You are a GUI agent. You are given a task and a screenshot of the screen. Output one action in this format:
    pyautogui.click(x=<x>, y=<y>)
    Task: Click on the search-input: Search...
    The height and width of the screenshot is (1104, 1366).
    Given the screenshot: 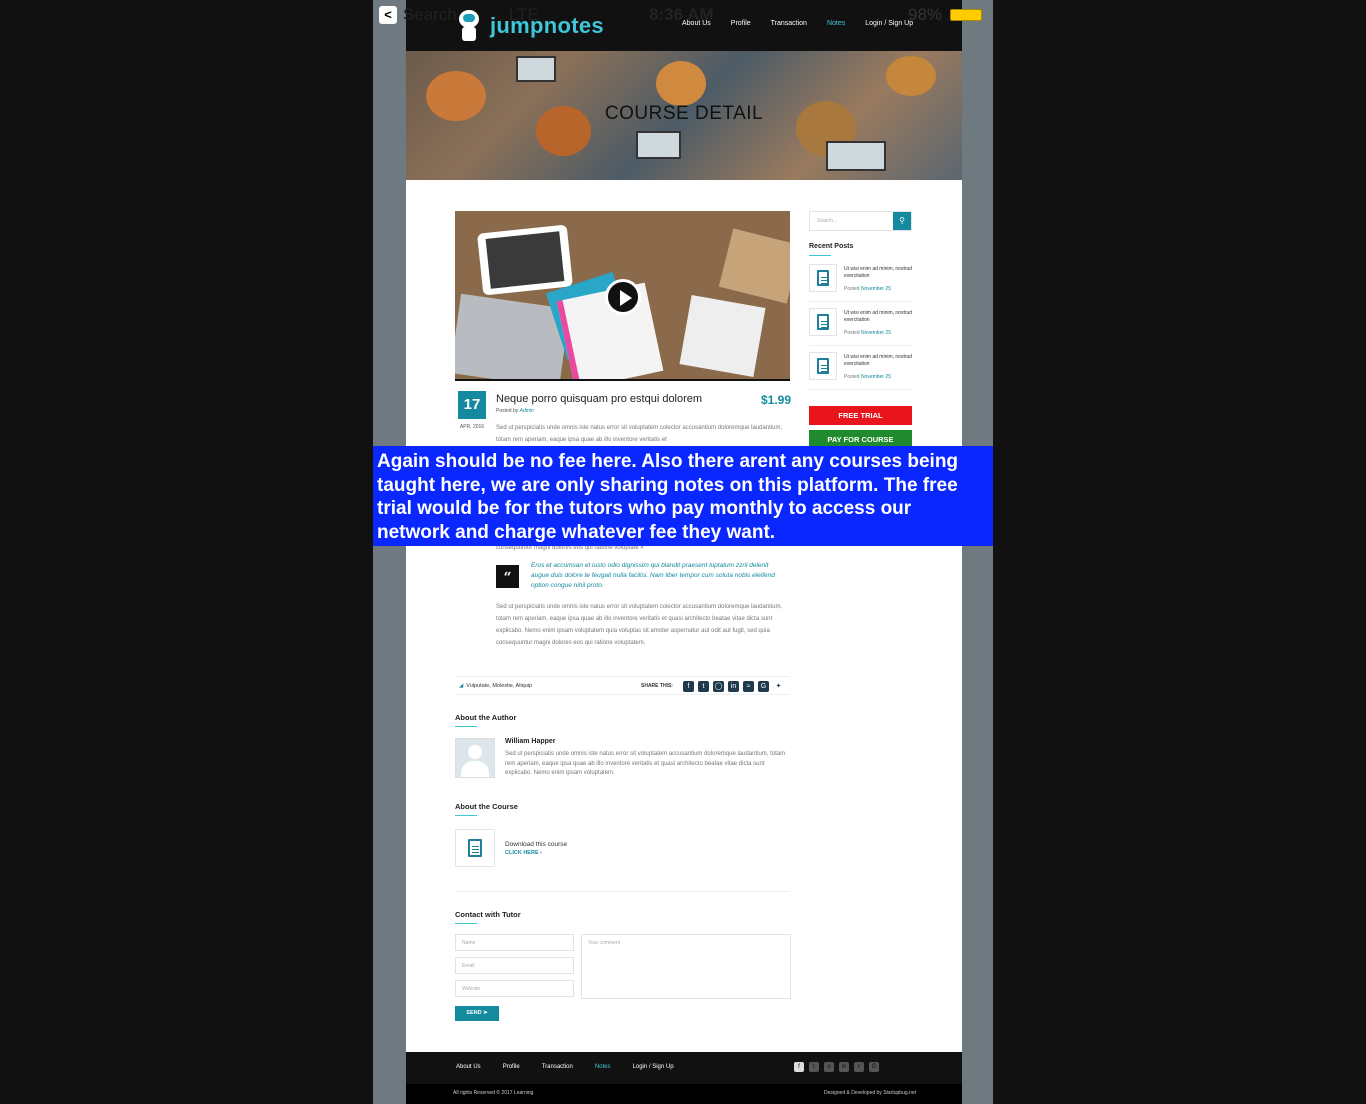 What is the action you would take?
    pyautogui.click(x=827, y=221)
    